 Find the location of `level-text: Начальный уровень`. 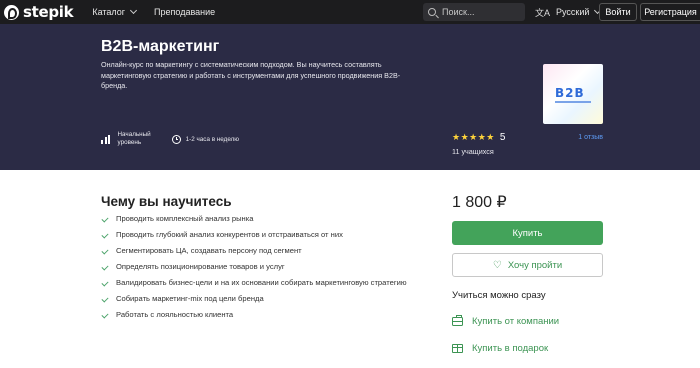

level-text: Начальный уровень is located at coordinates (134, 139).